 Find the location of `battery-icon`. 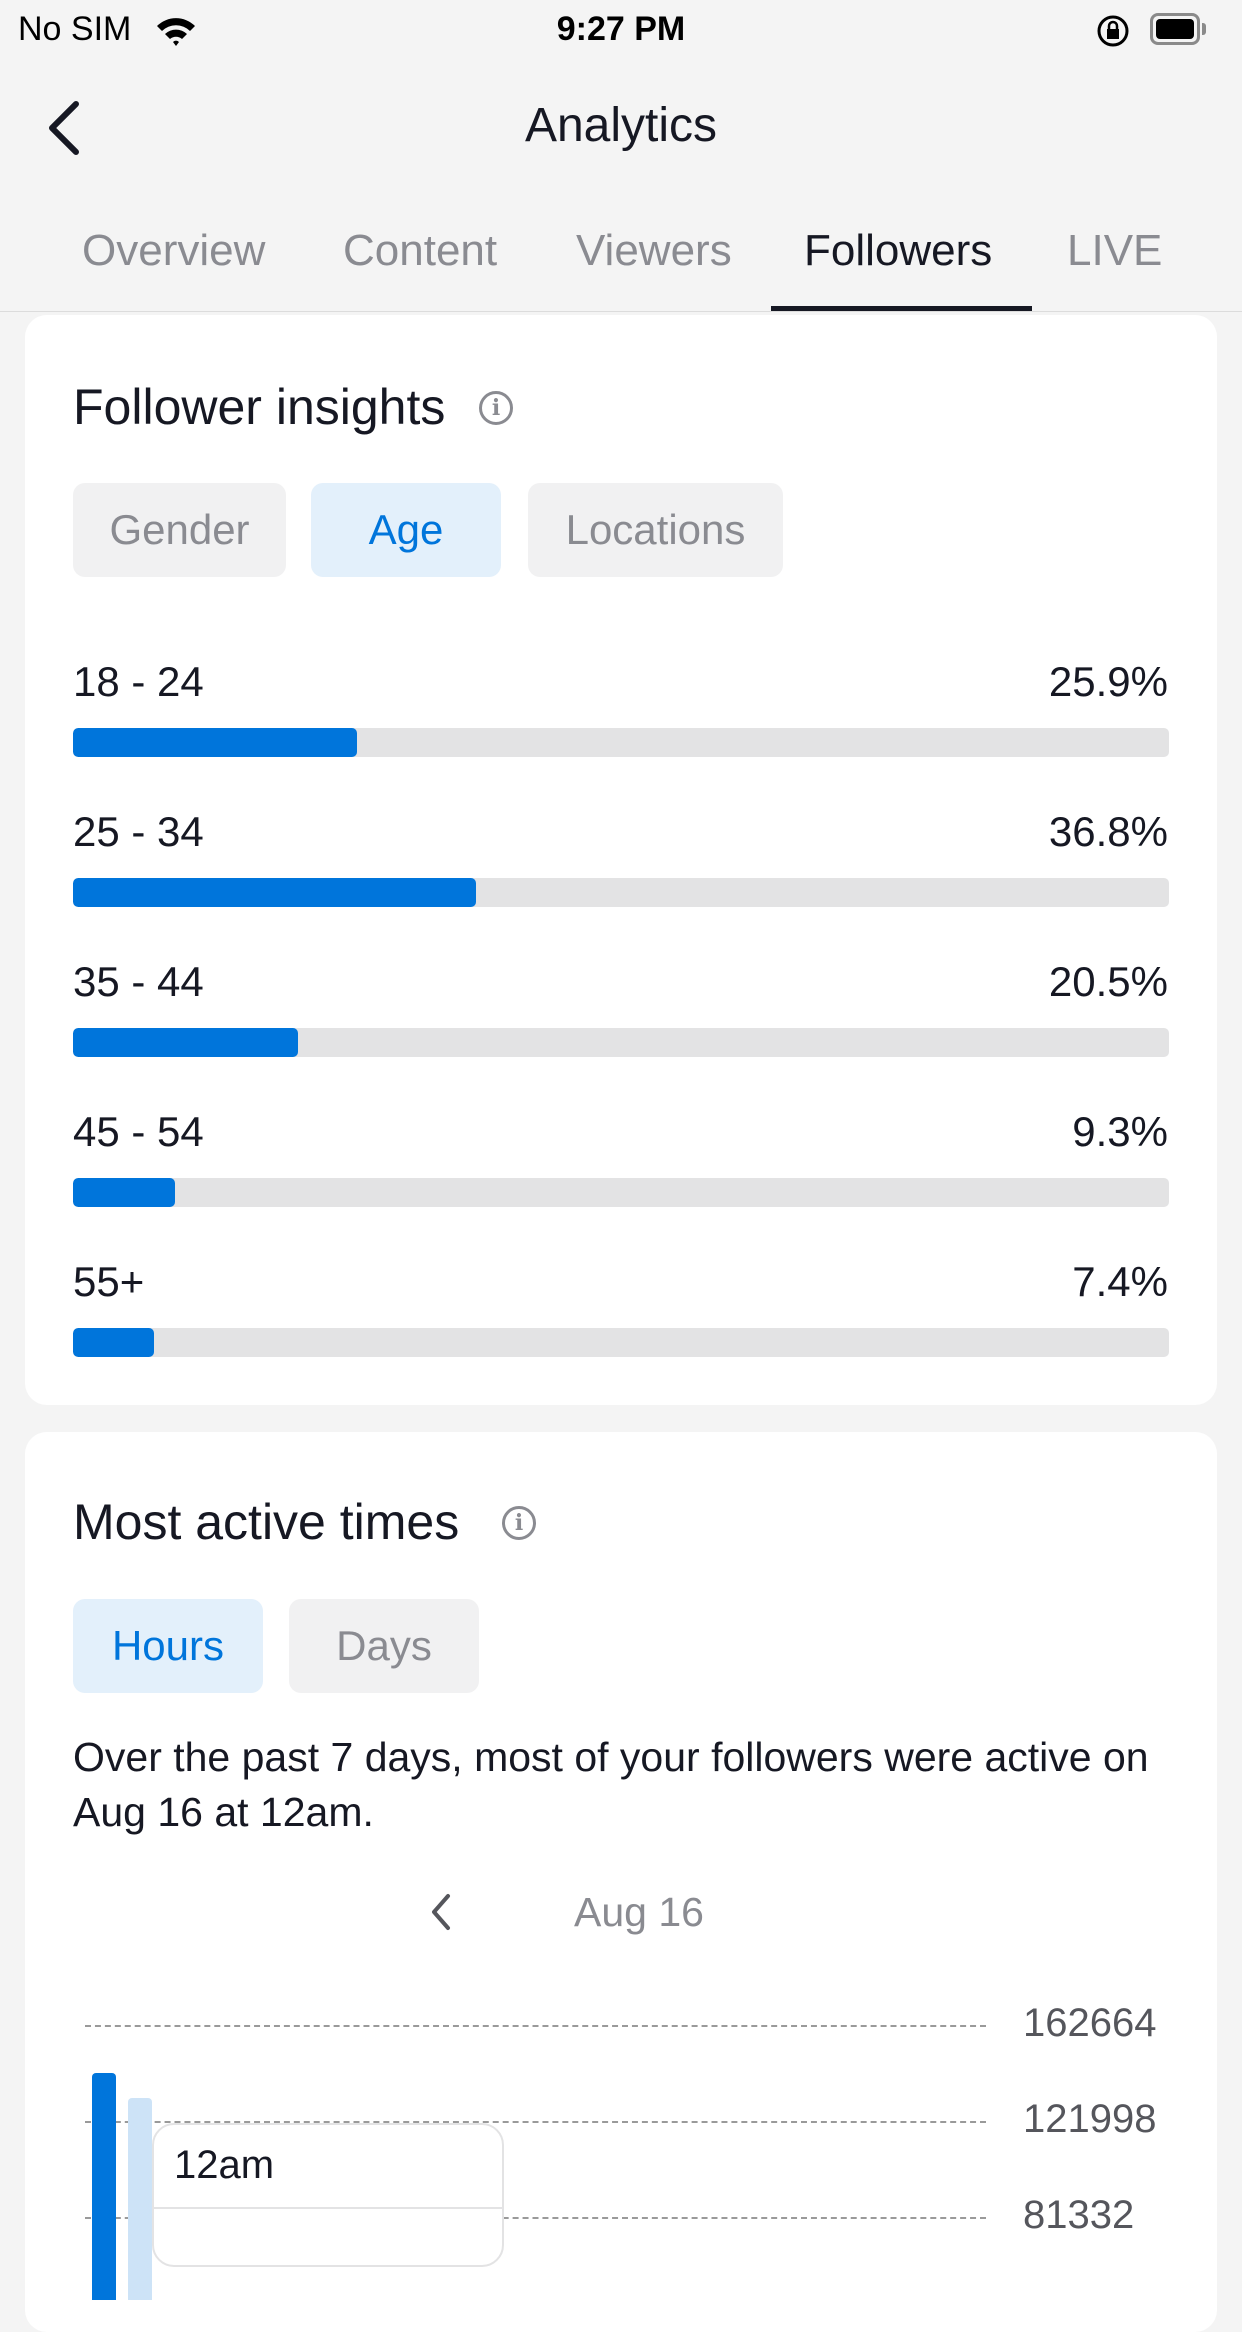

battery-icon is located at coordinates (1175, 29).